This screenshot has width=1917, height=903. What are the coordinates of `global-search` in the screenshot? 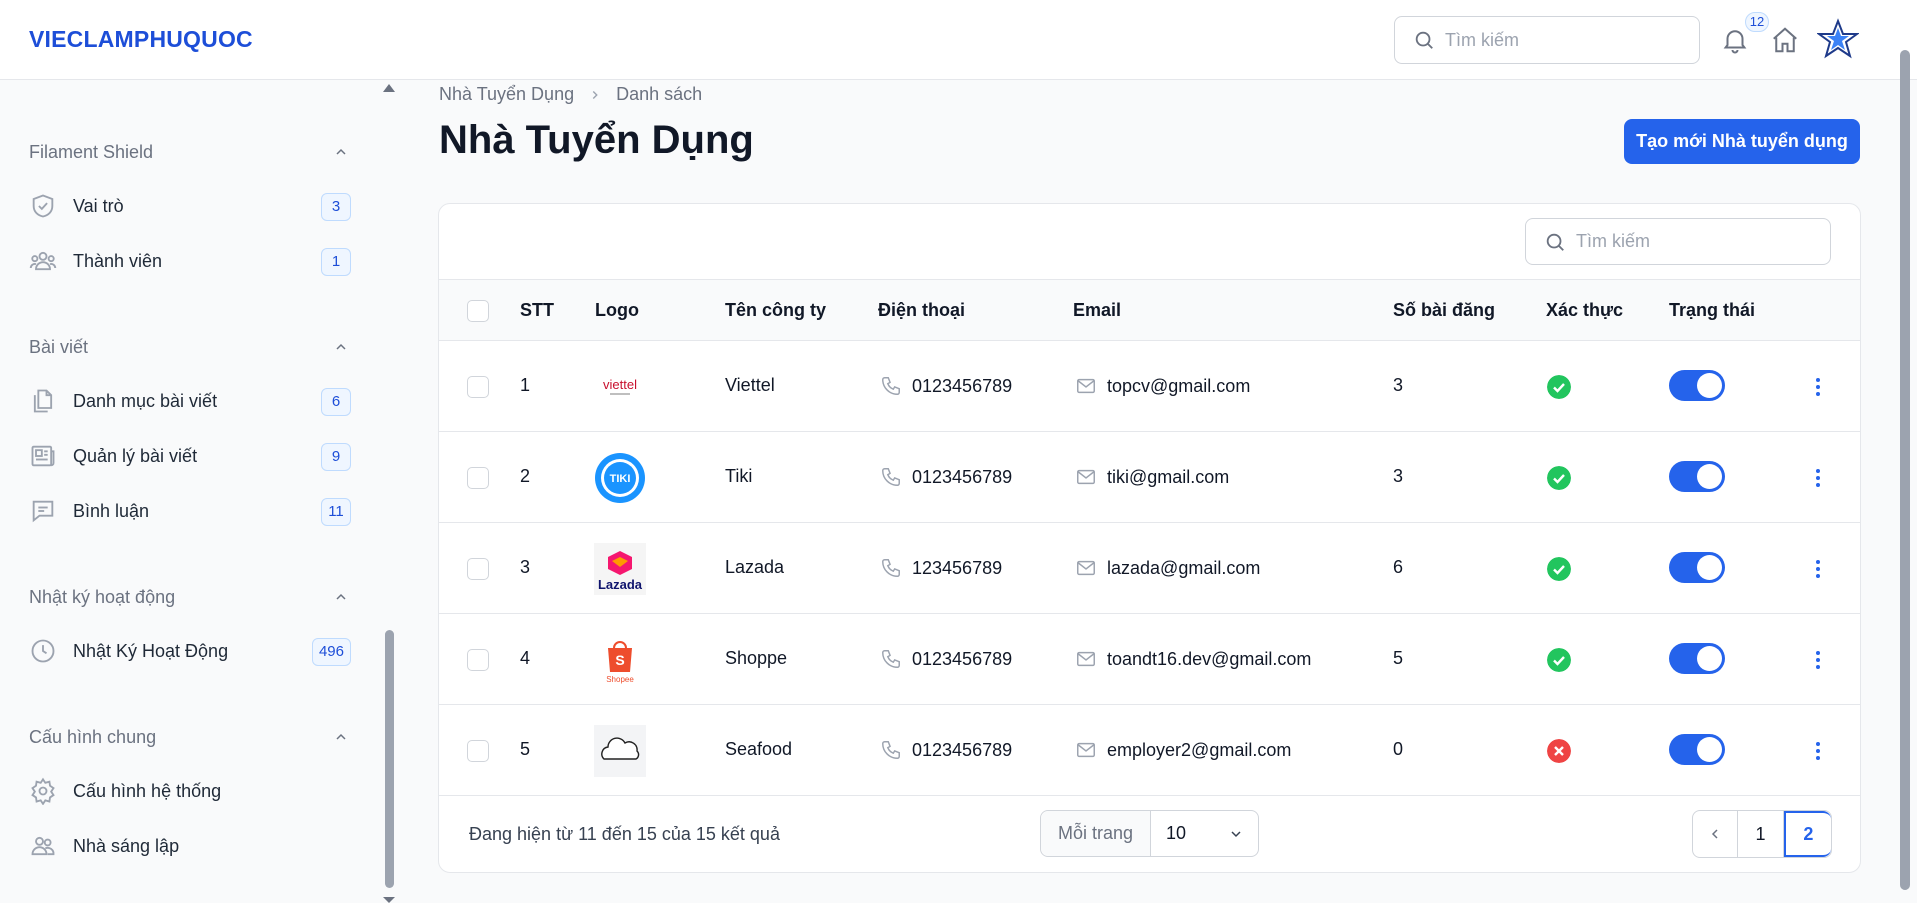 It's located at (1547, 40).